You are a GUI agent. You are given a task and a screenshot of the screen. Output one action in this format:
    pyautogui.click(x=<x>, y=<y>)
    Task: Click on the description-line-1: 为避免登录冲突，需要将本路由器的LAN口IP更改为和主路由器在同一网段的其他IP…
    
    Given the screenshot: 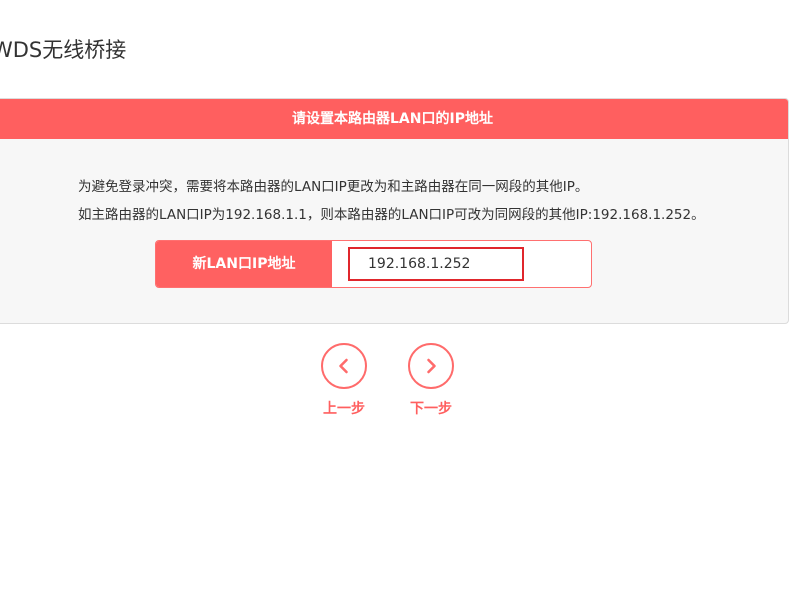 What is the action you would take?
    pyautogui.click(x=333, y=187)
    